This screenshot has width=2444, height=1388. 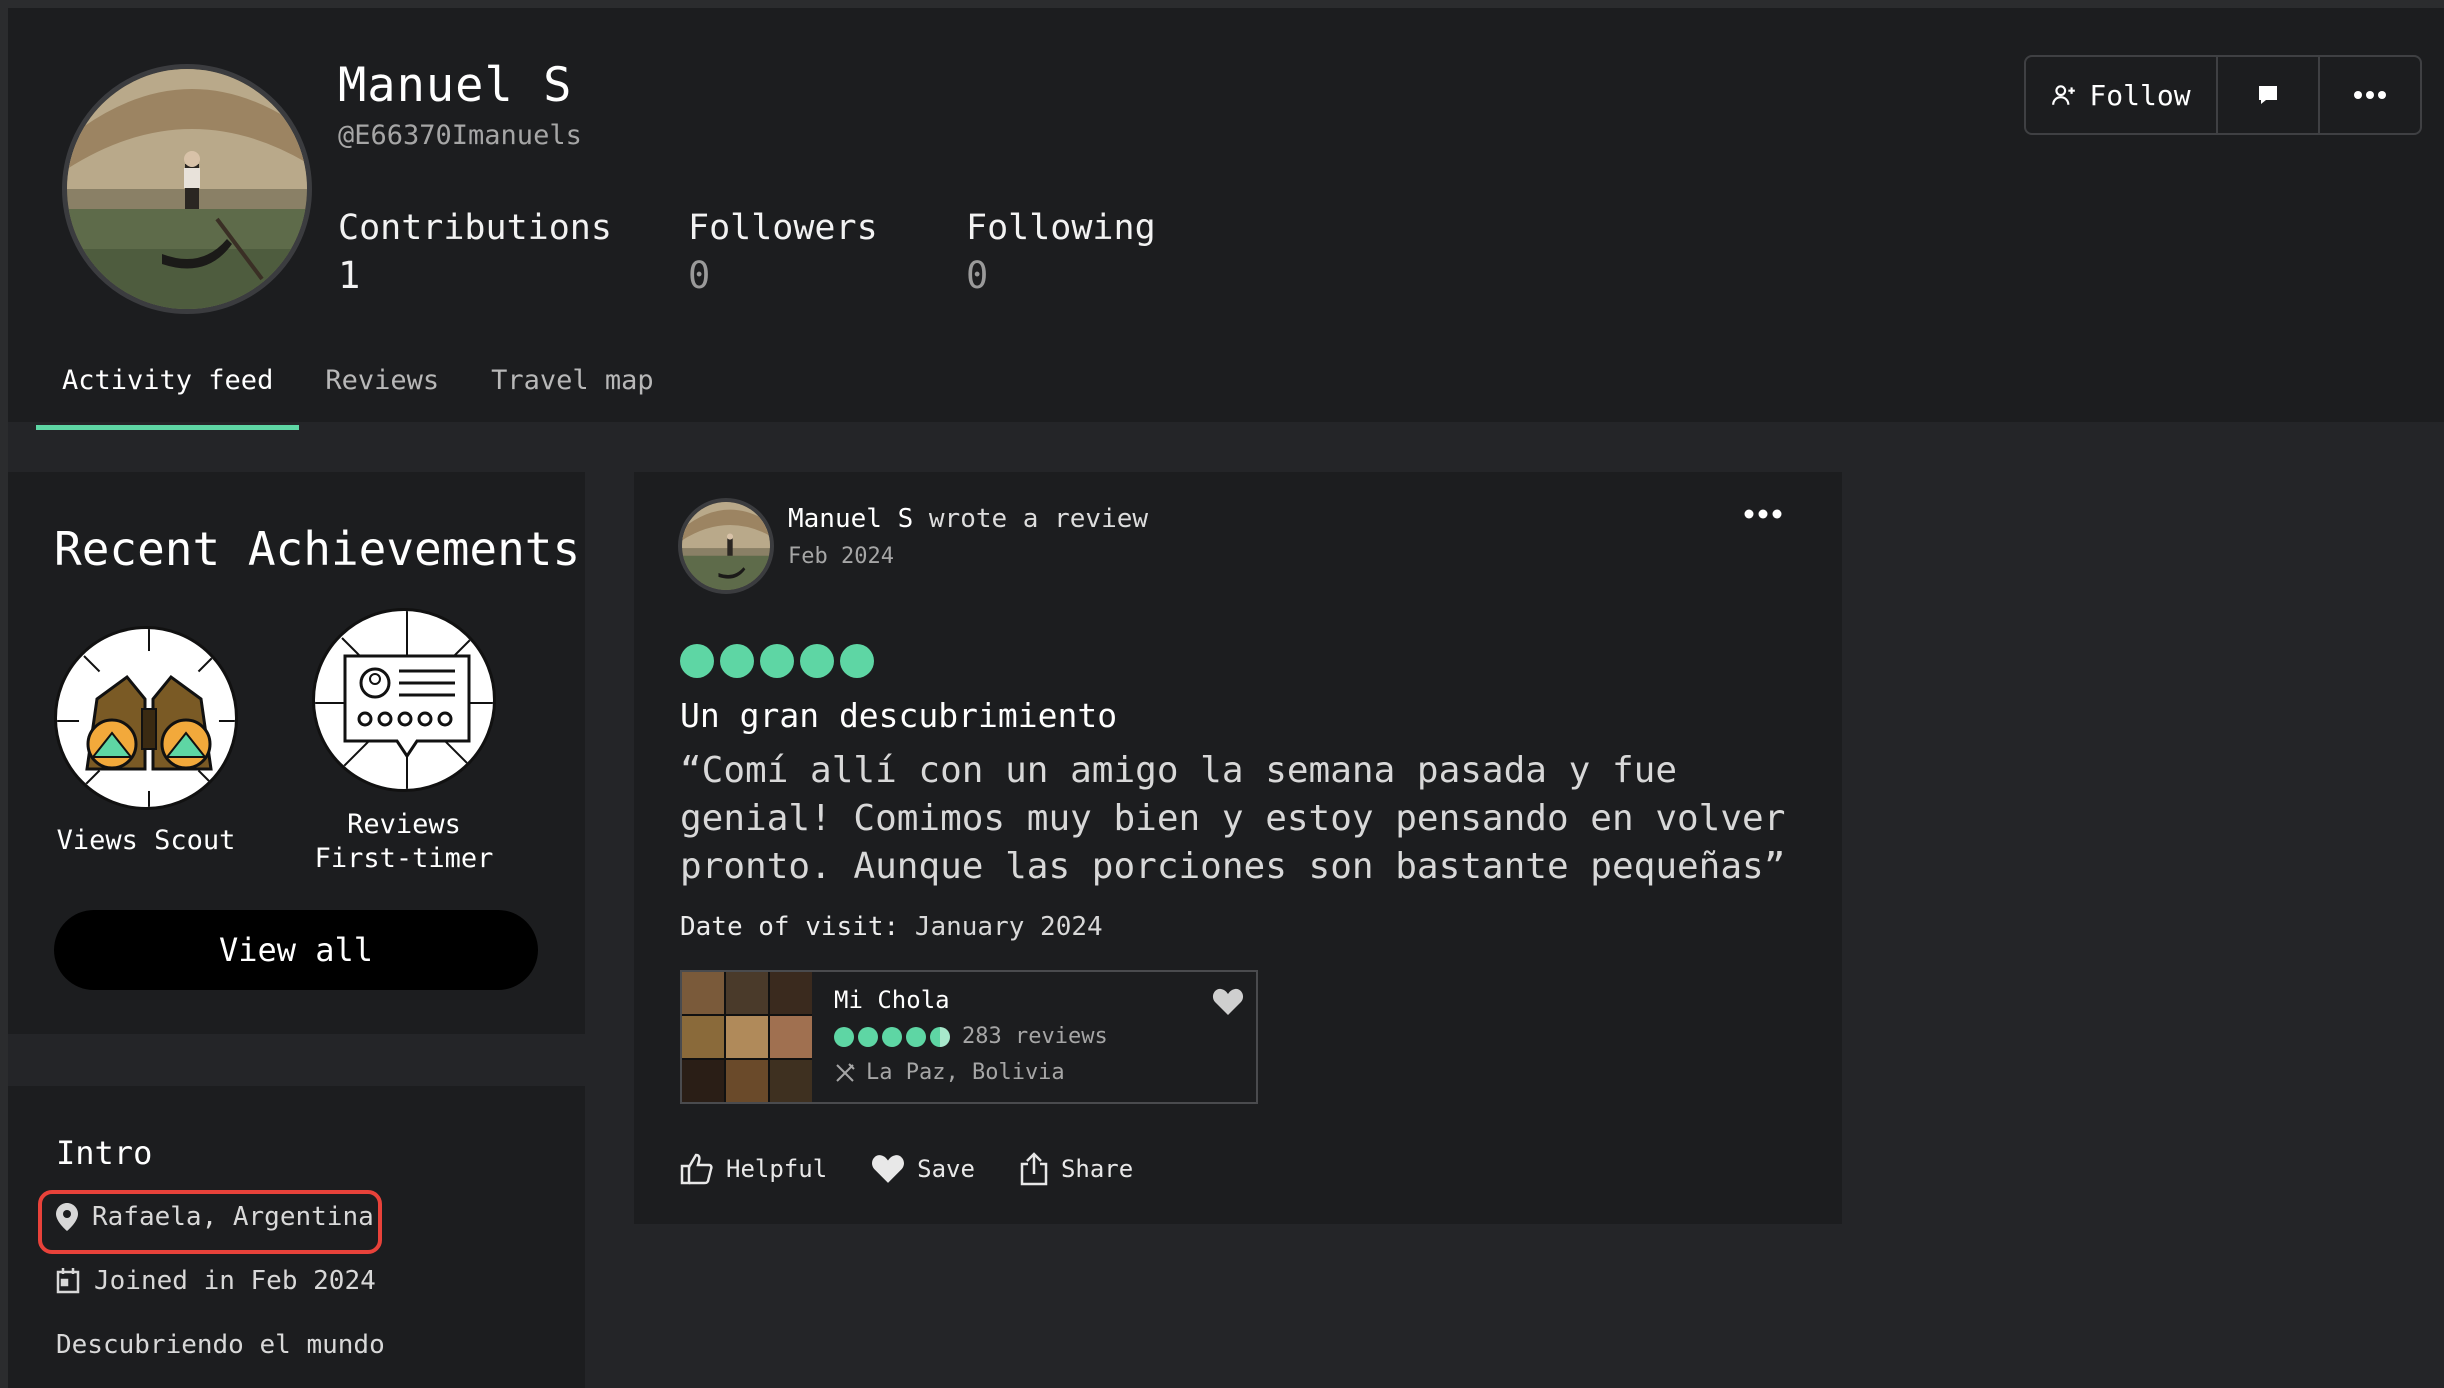 What do you see at coordinates (2064, 95) in the screenshot?
I see `add-user-icon` at bounding box center [2064, 95].